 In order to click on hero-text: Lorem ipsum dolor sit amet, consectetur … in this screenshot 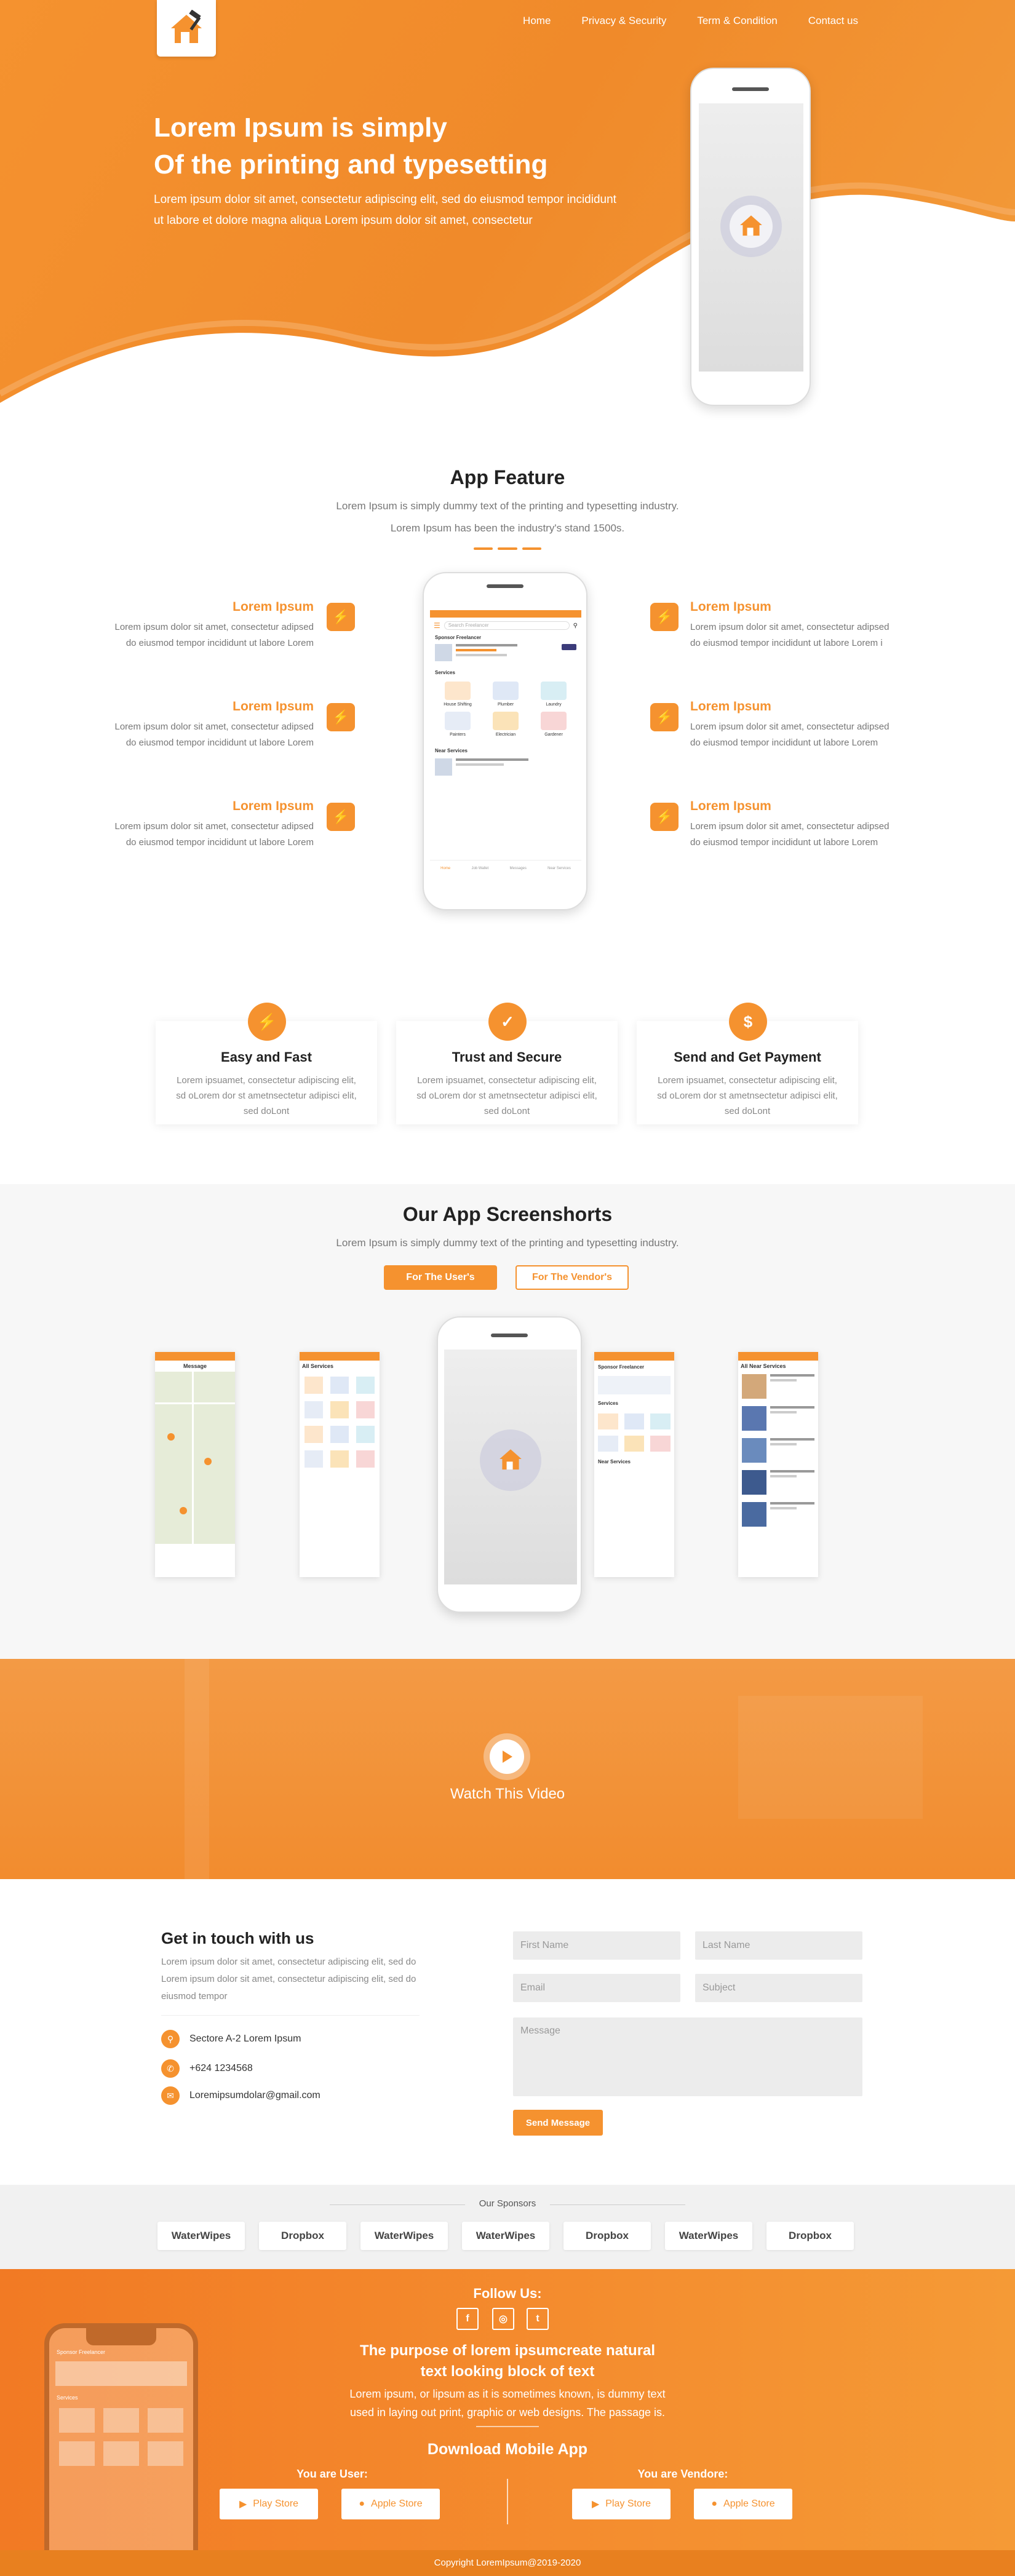, I will do `click(385, 210)`.